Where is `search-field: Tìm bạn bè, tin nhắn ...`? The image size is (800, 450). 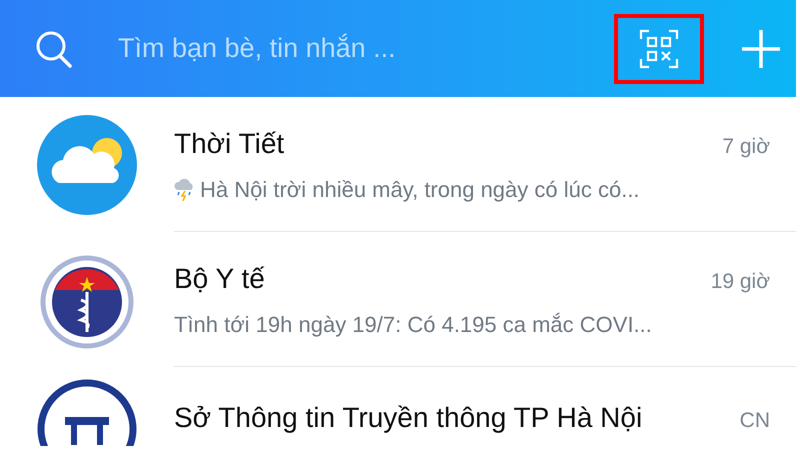 search-field: Tìm bạn bè, tin nhắn ... is located at coordinates (328, 48).